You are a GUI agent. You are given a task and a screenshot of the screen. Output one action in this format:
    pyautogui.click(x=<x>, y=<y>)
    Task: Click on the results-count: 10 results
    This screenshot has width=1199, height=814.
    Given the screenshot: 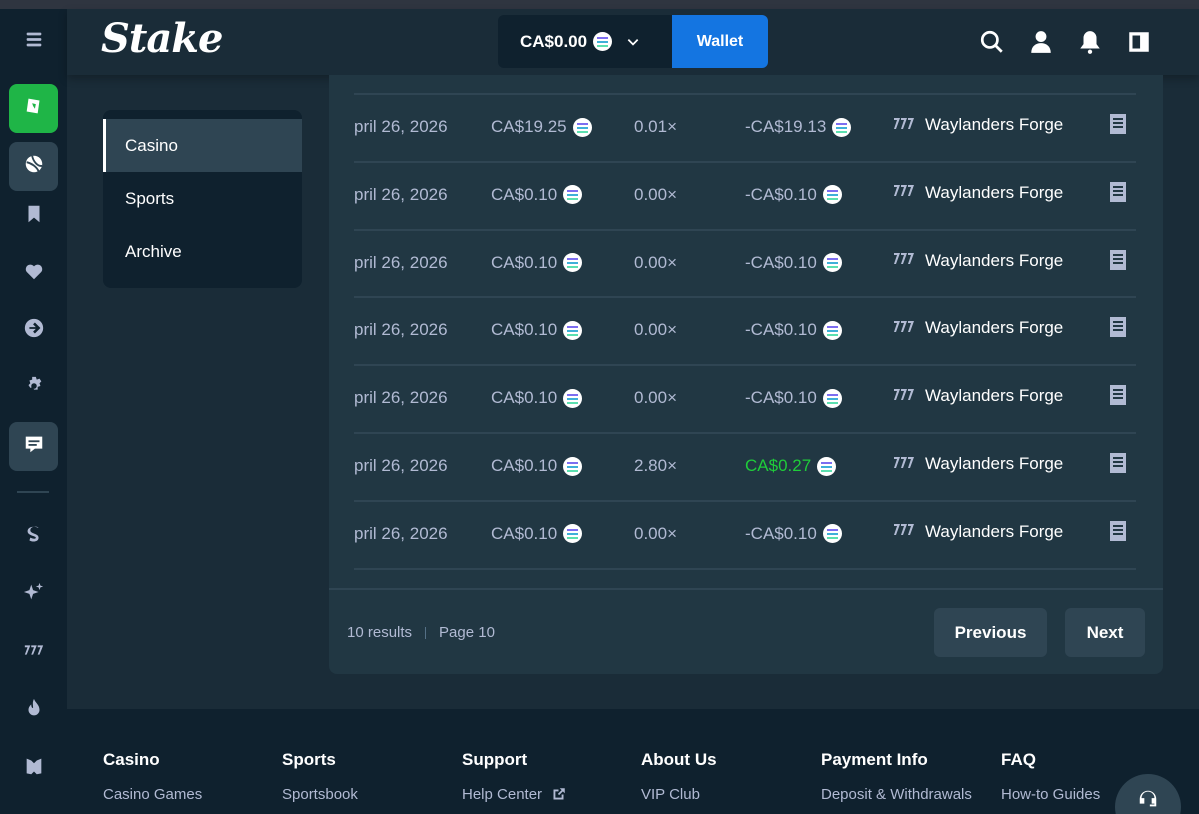 What is the action you would take?
    pyautogui.click(x=380, y=632)
    